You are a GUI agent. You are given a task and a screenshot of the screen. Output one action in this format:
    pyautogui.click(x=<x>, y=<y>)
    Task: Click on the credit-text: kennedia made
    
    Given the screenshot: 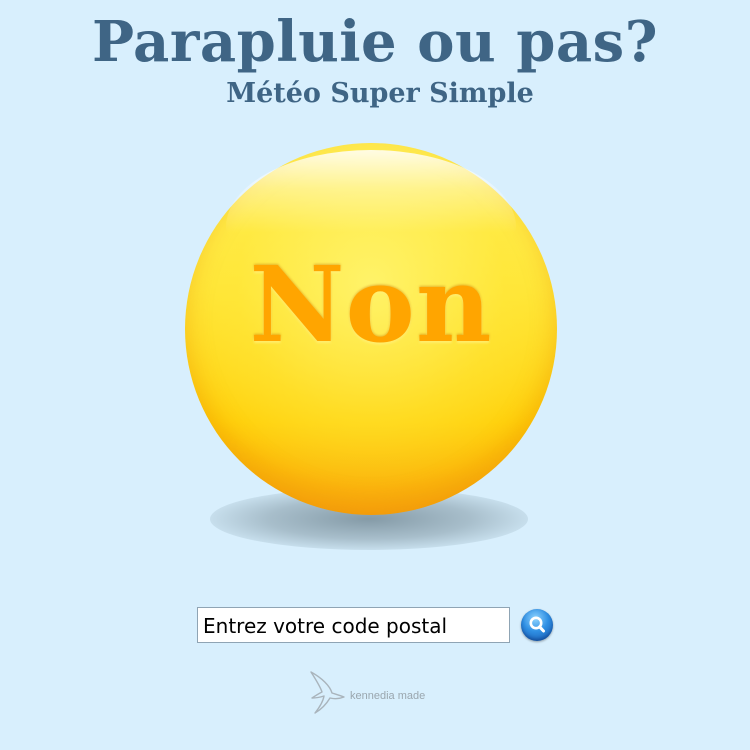 What is the action you would take?
    pyautogui.click(x=388, y=696)
    